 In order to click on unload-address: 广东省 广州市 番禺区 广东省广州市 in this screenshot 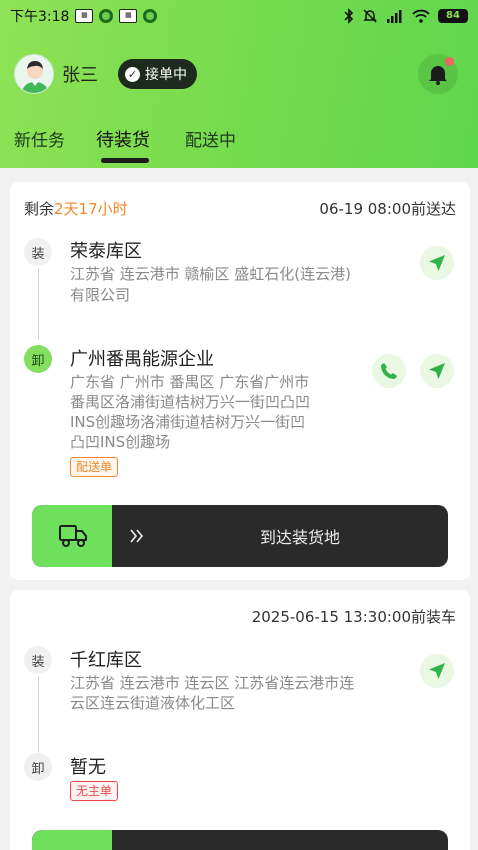, I will do `click(190, 382)`.